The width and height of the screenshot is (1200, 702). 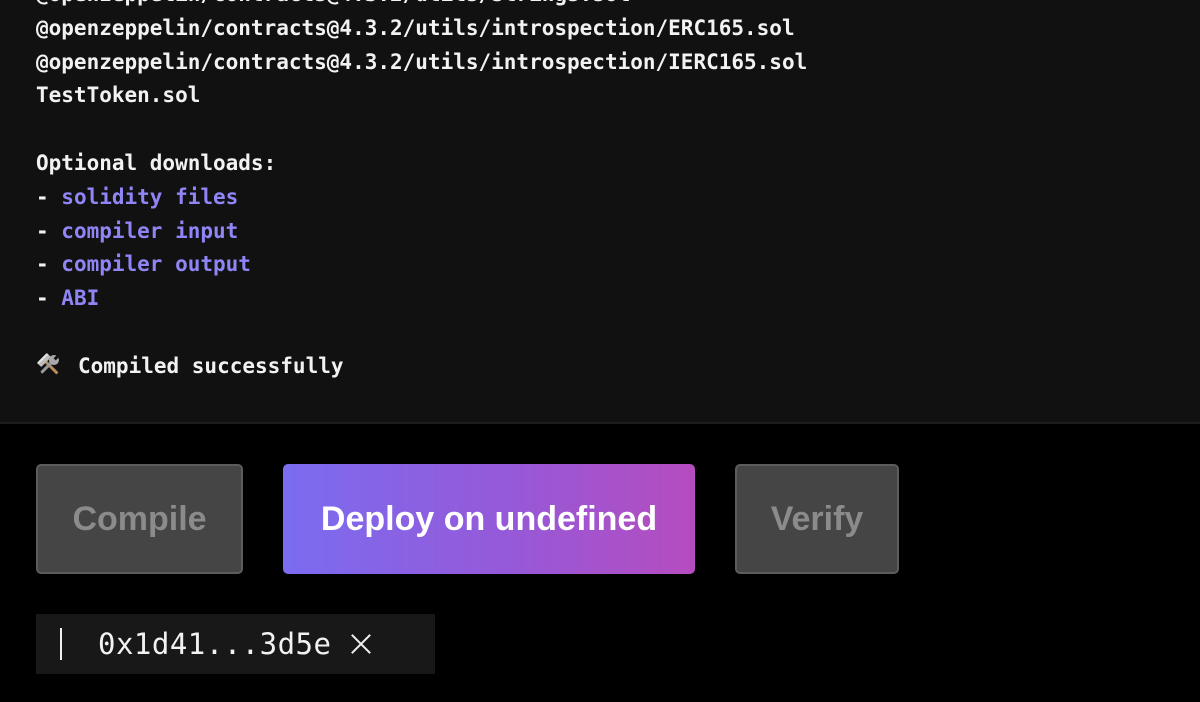 I want to click on download-item-solidity-files: - solidity files, so click(x=421, y=198).